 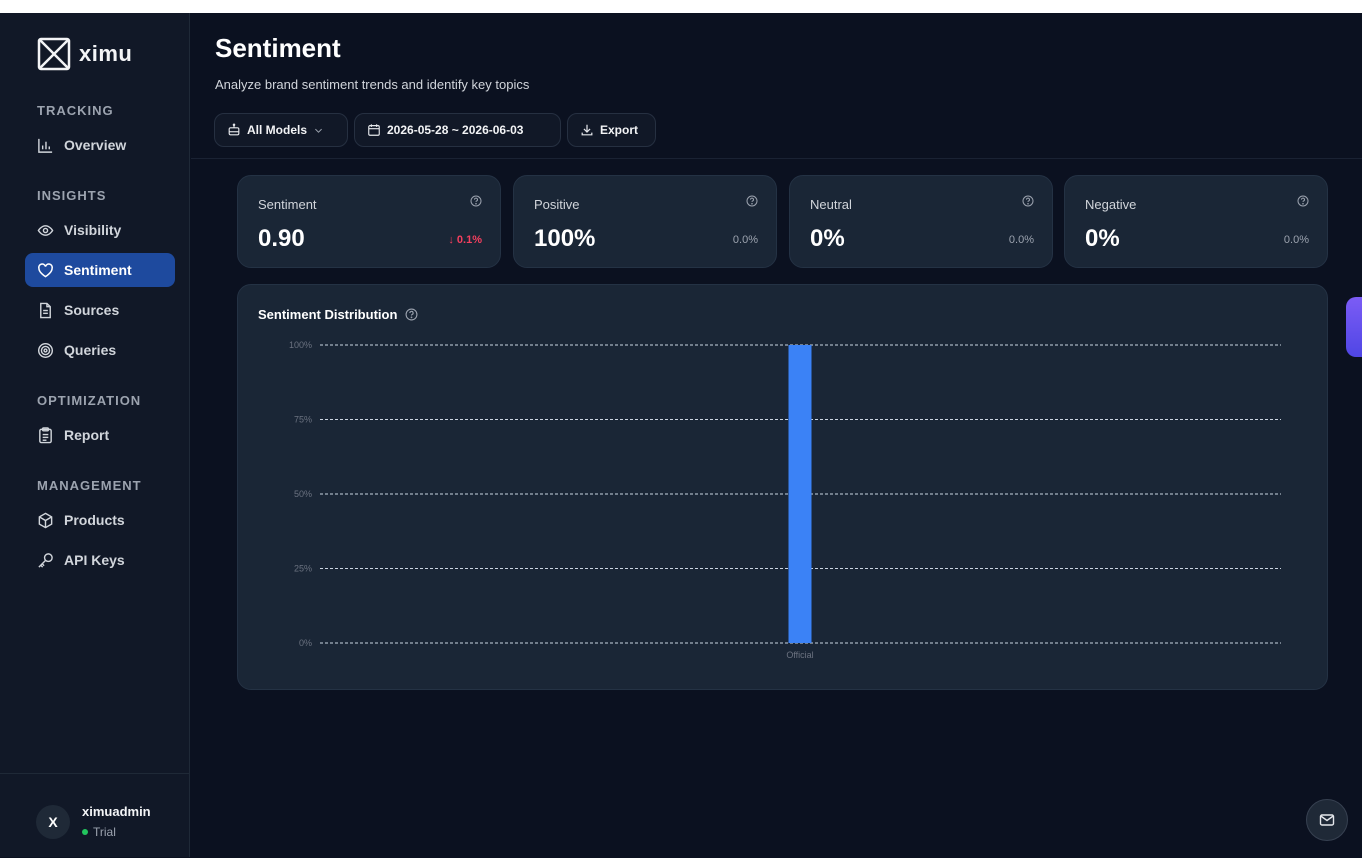 I want to click on y-tick-label: 25%, so click(x=303, y=569).